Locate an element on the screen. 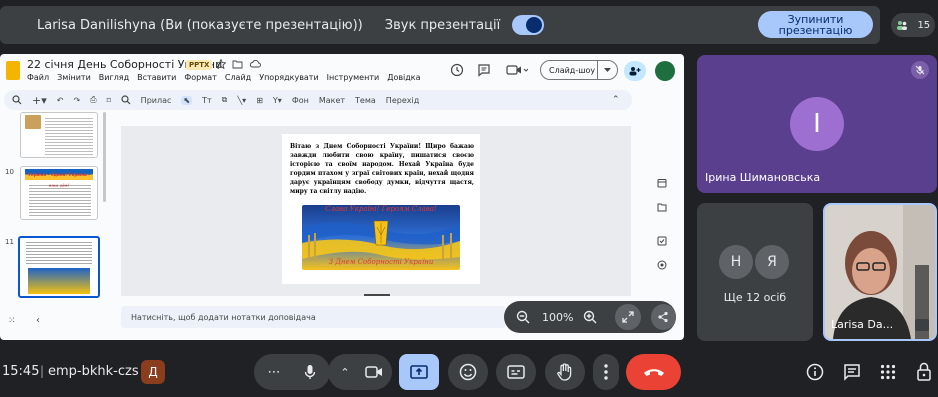 This screenshot has height=397, width=938. maps-icon is located at coordinates (662, 265).